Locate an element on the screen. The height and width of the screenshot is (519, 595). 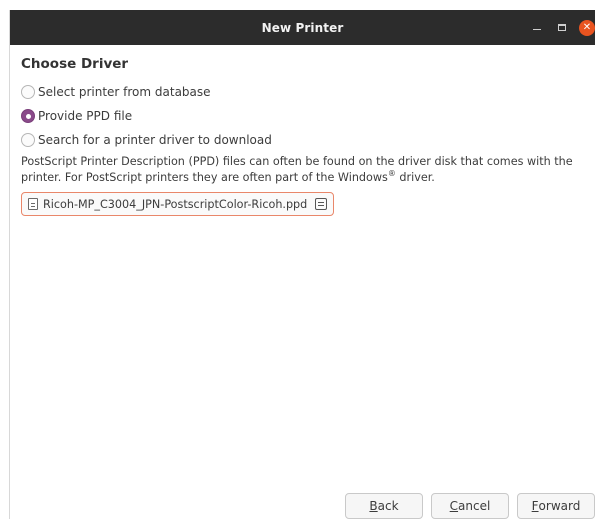
option-label: Provide PPD file is located at coordinates (85, 116).